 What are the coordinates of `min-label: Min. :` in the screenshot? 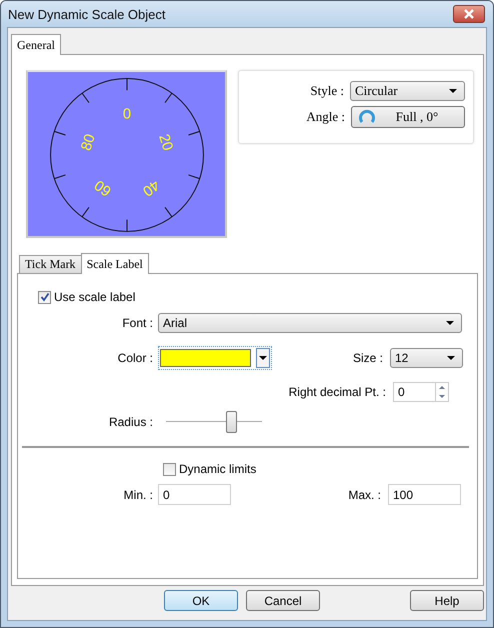 It's located at (138, 495).